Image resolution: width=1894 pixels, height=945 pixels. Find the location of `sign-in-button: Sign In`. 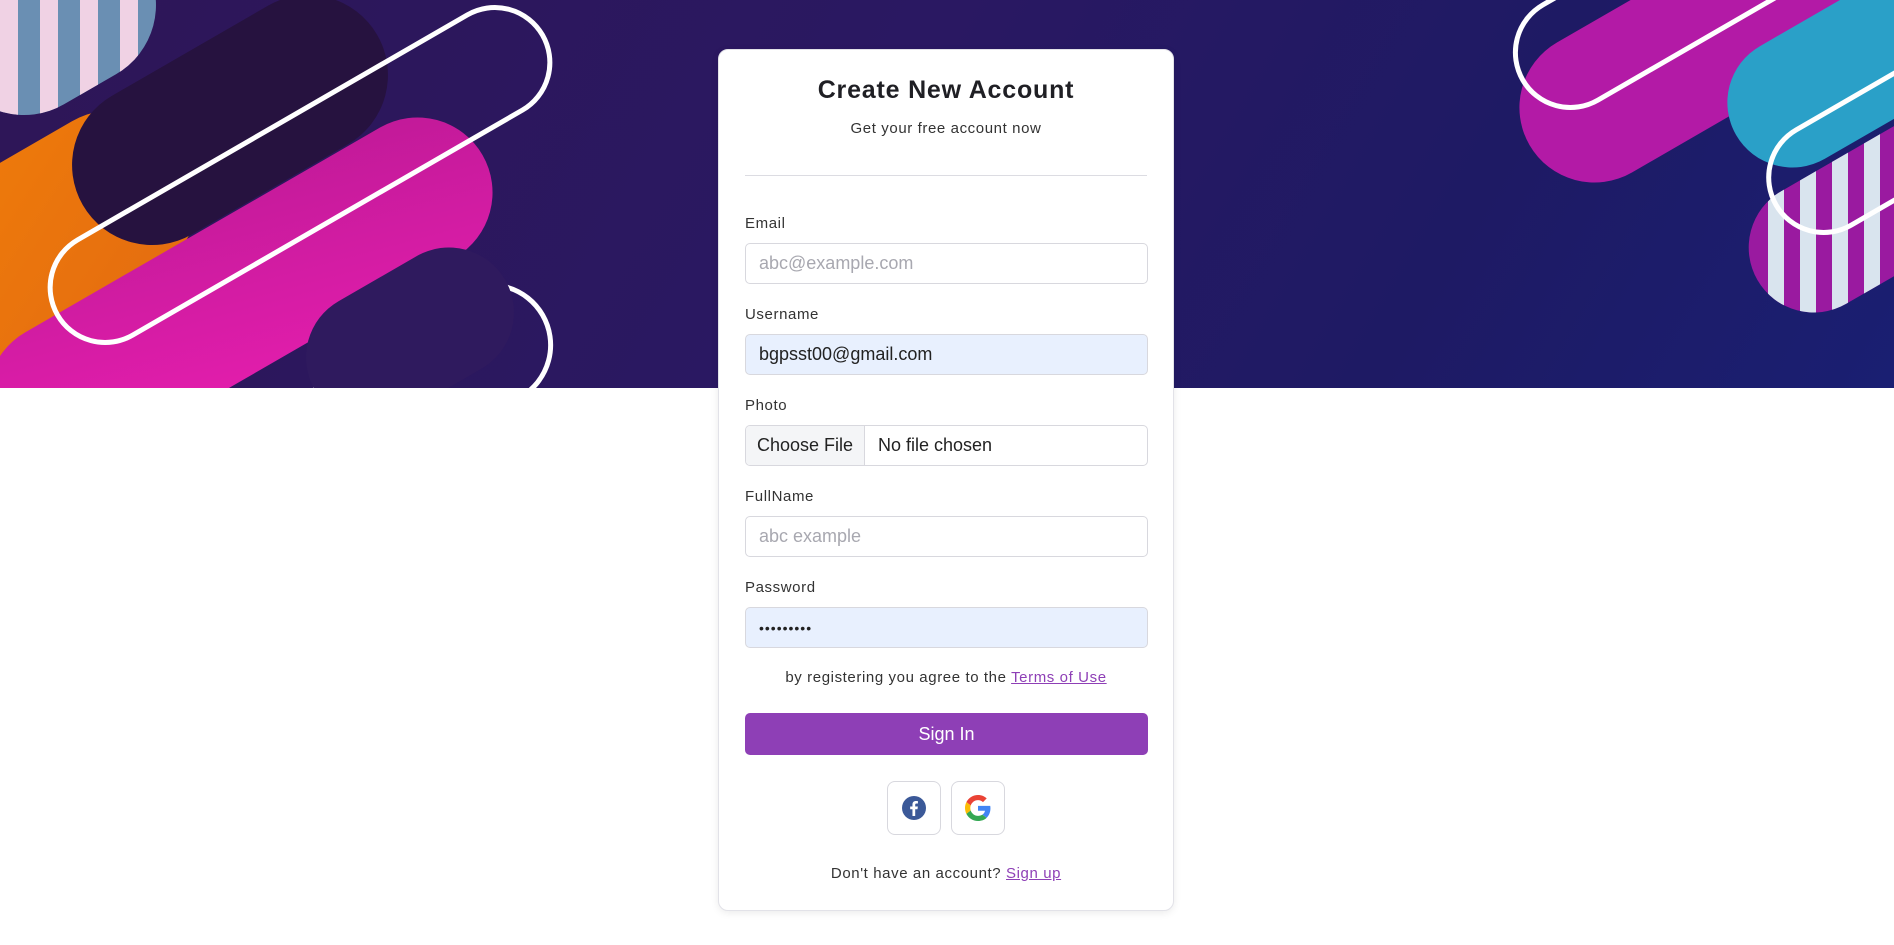

sign-in-button: Sign In is located at coordinates (946, 734).